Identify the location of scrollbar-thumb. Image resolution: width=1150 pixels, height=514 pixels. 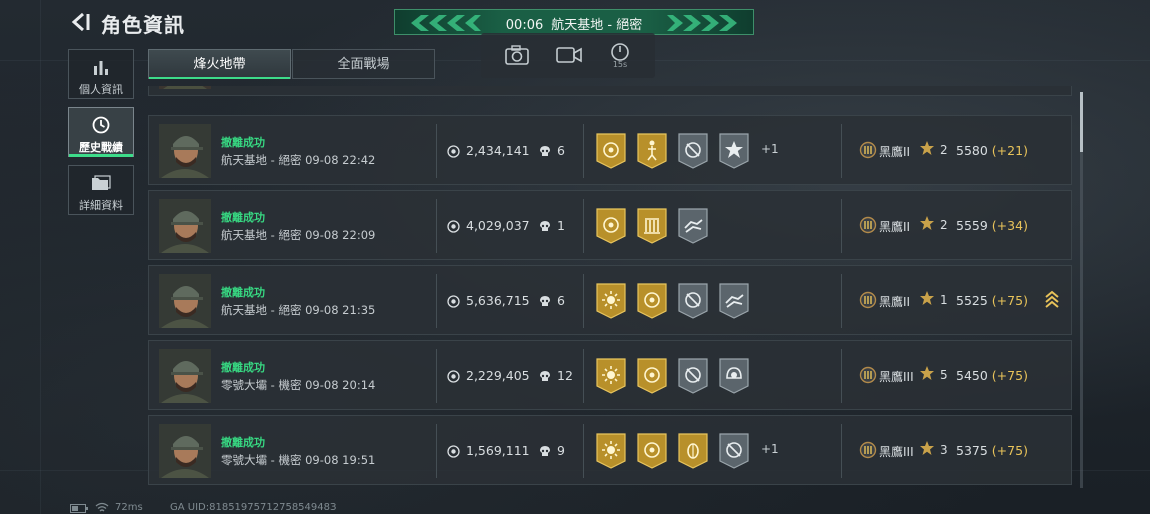
(1081, 122).